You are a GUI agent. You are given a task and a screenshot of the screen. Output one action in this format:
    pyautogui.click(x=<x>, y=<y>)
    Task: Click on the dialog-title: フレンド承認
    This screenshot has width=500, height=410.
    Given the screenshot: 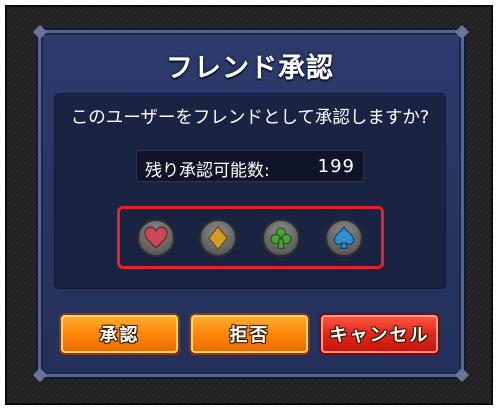 What is the action you would take?
    pyautogui.click(x=250, y=68)
    